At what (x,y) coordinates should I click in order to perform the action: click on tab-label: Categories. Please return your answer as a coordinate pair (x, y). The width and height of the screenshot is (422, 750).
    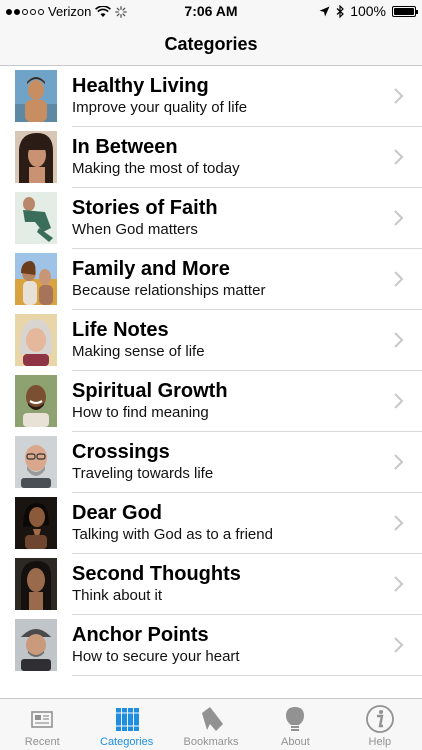
    Looking at the image, I should click on (127, 742).